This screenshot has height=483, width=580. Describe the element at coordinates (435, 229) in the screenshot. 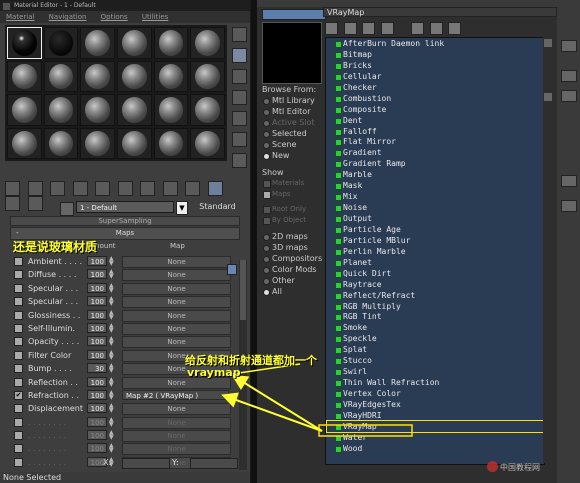

I see `map-list-item: Particle Age` at that location.